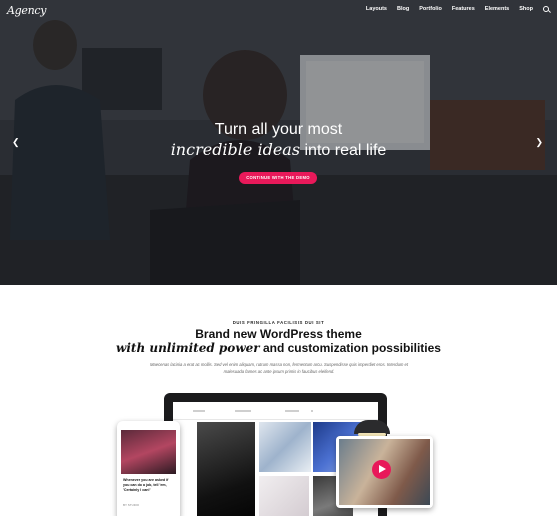  What do you see at coordinates (497, 9) in the screenshot?
I see `menu-item-elements: Elements` at bounding box center [497, 9].